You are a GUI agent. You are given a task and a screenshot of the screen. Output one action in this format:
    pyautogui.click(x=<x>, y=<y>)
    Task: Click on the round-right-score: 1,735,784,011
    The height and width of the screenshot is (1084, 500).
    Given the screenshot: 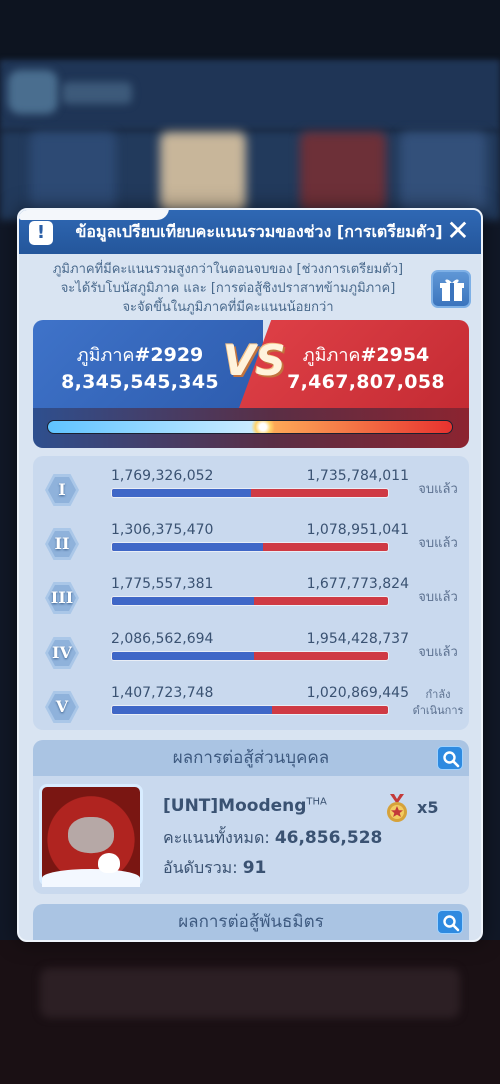 What is the action you would take?
    pyautogui.click(x=357, y=476)
    